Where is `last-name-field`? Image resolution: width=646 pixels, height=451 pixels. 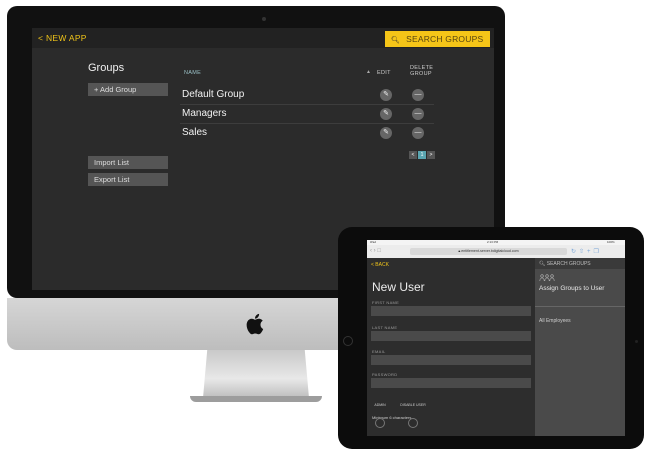
last-name-field is located at coordinates (451, 336).